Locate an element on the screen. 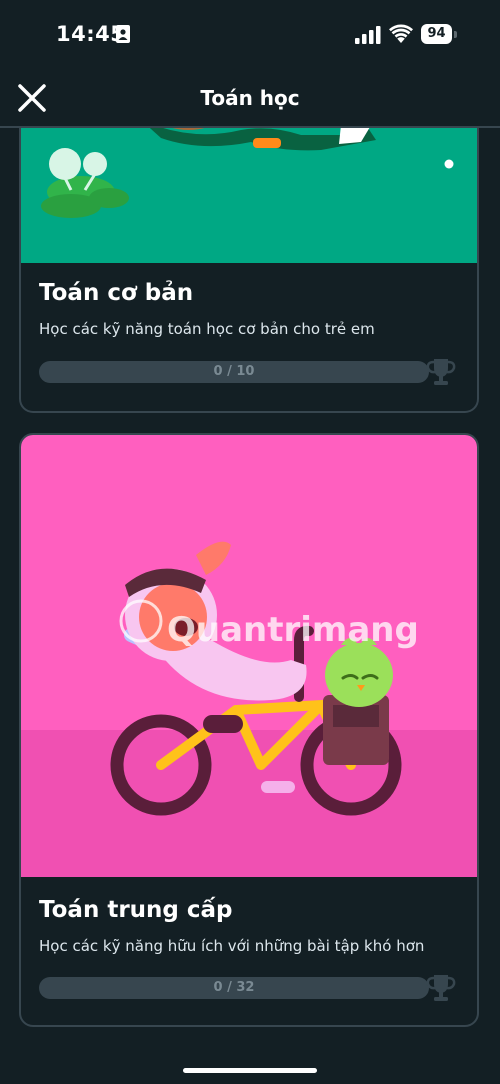 The image size is (500, 1084). page-title: Toán học is located at coordinates (250, 98).